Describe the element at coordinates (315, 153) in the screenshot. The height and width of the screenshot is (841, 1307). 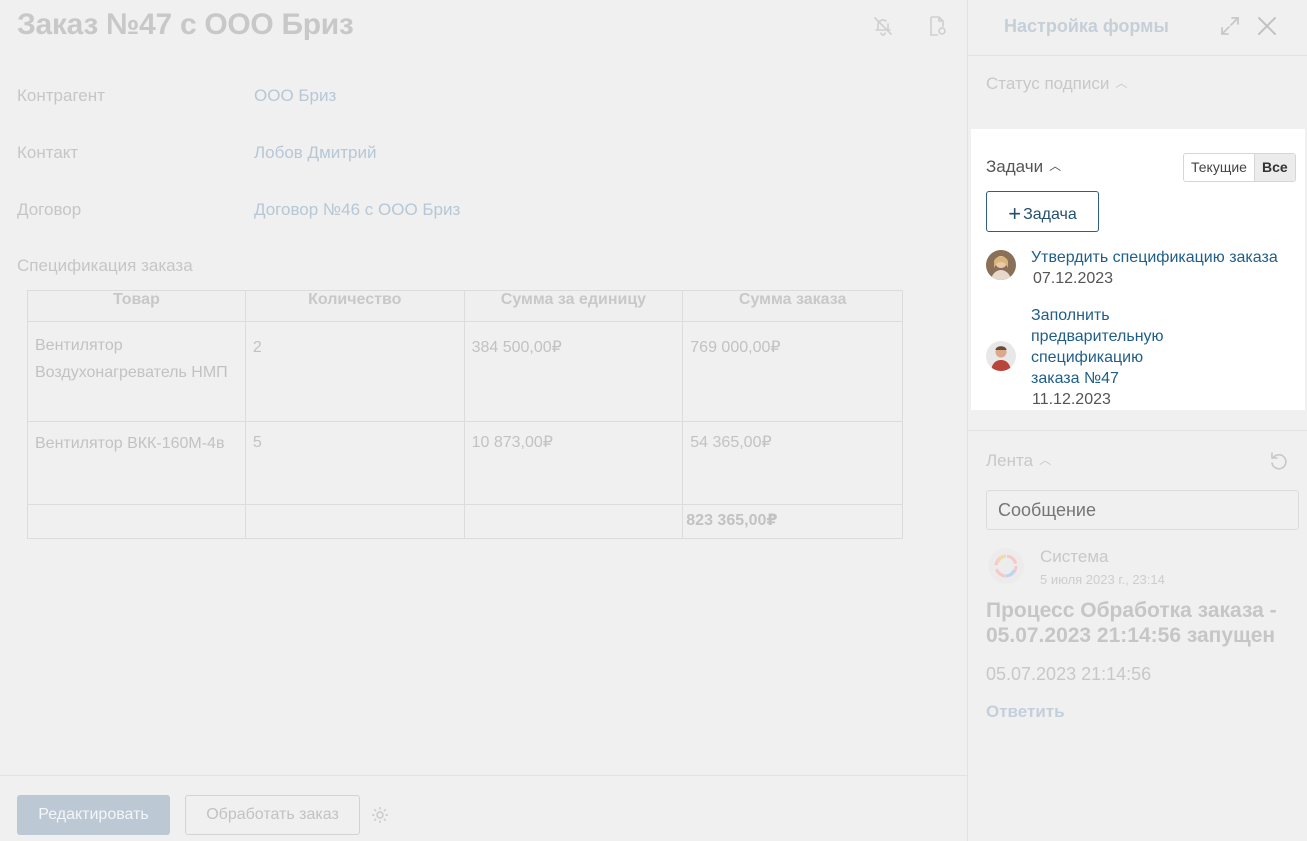
I see `contact-link: Лобов Дмитрий` at that location.